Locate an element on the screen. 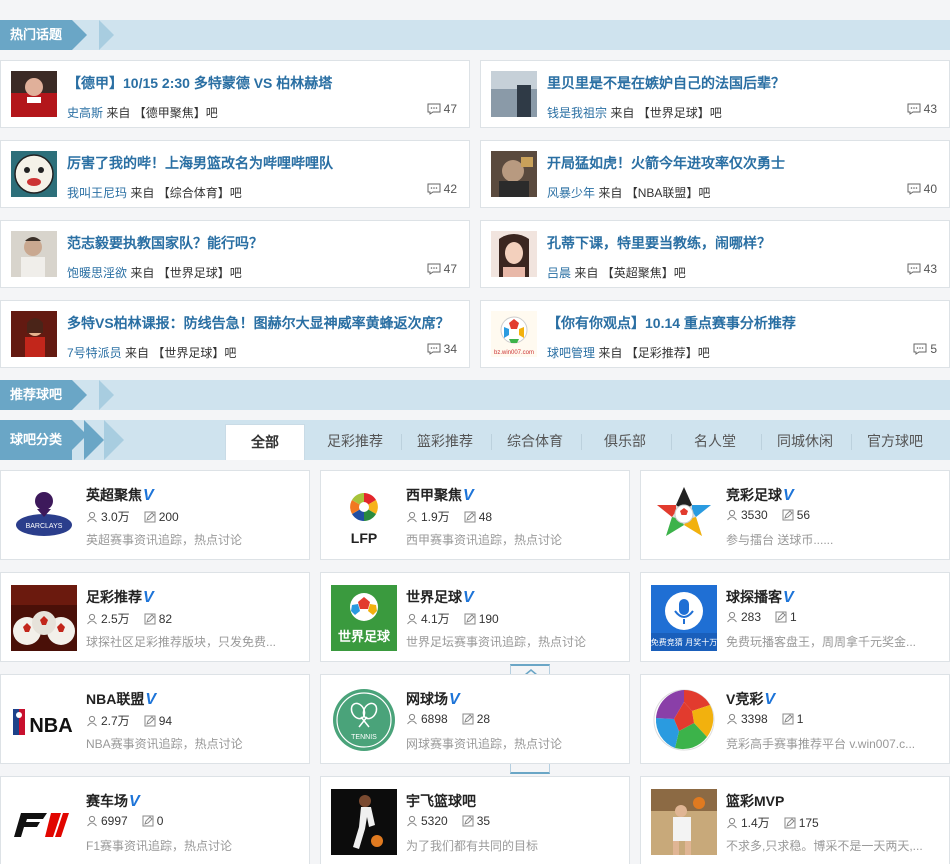 The height and width of the screenshot is (864, 950). topic-user: 钱是我祖宗 is located at coordinates (577, 113).